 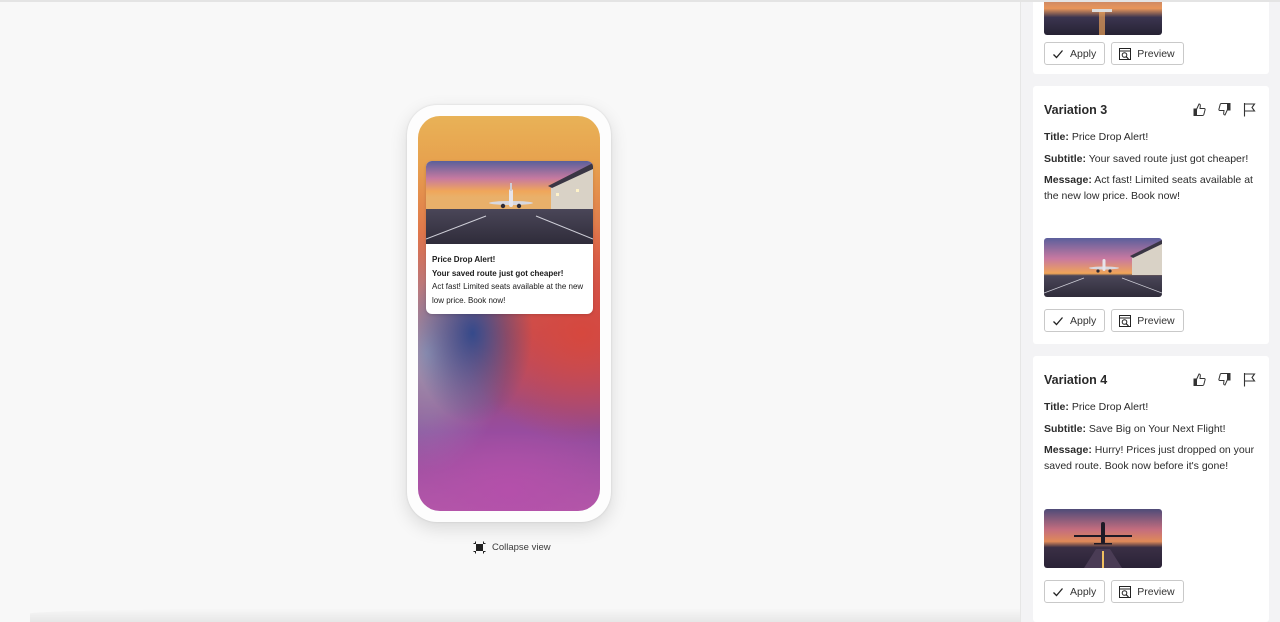 I want to click on collapse-view-button: Collapse view, so click(x=512, y=547).